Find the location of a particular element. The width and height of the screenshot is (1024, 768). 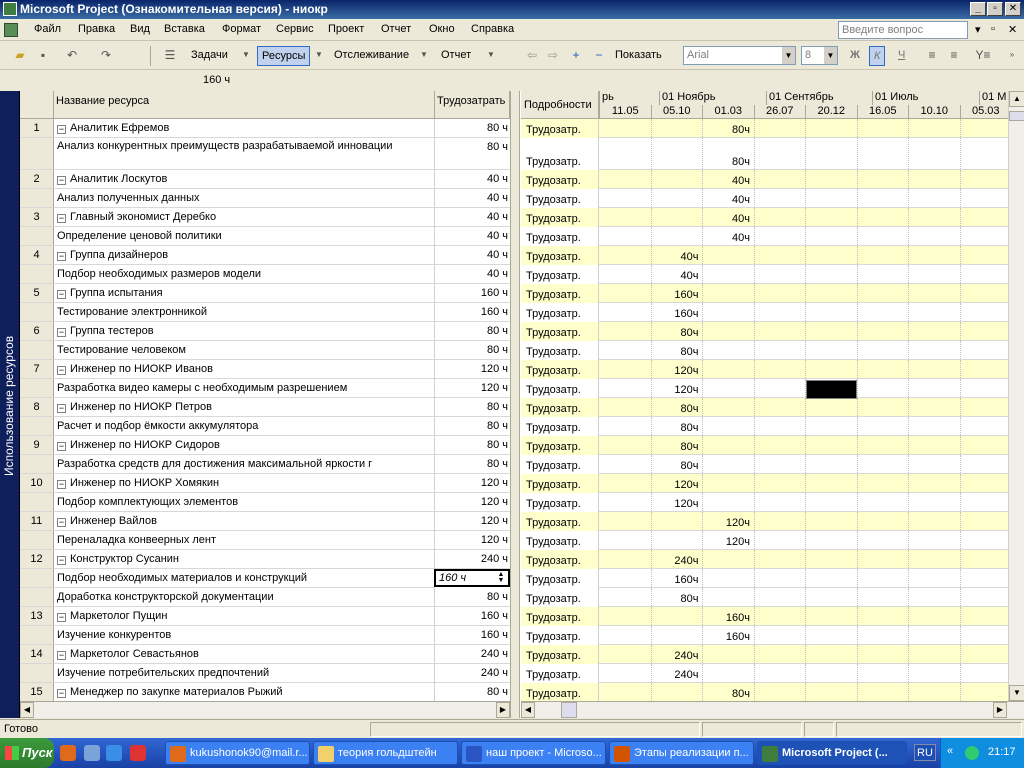

resource-row: 3− Главный экономист Деребко 40 ч is located at coordinates (265, 217).